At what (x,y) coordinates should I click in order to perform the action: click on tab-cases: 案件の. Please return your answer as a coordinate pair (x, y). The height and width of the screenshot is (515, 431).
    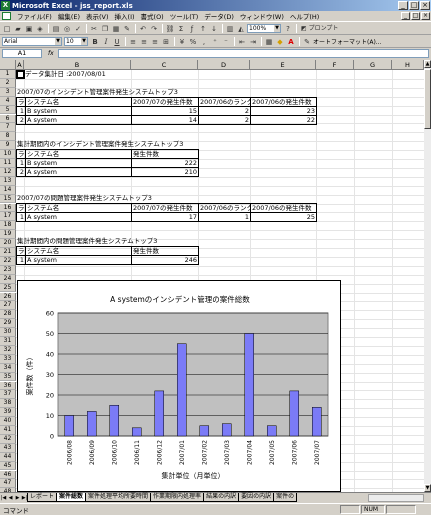
    Looking at the image, I should click on (285, 497).